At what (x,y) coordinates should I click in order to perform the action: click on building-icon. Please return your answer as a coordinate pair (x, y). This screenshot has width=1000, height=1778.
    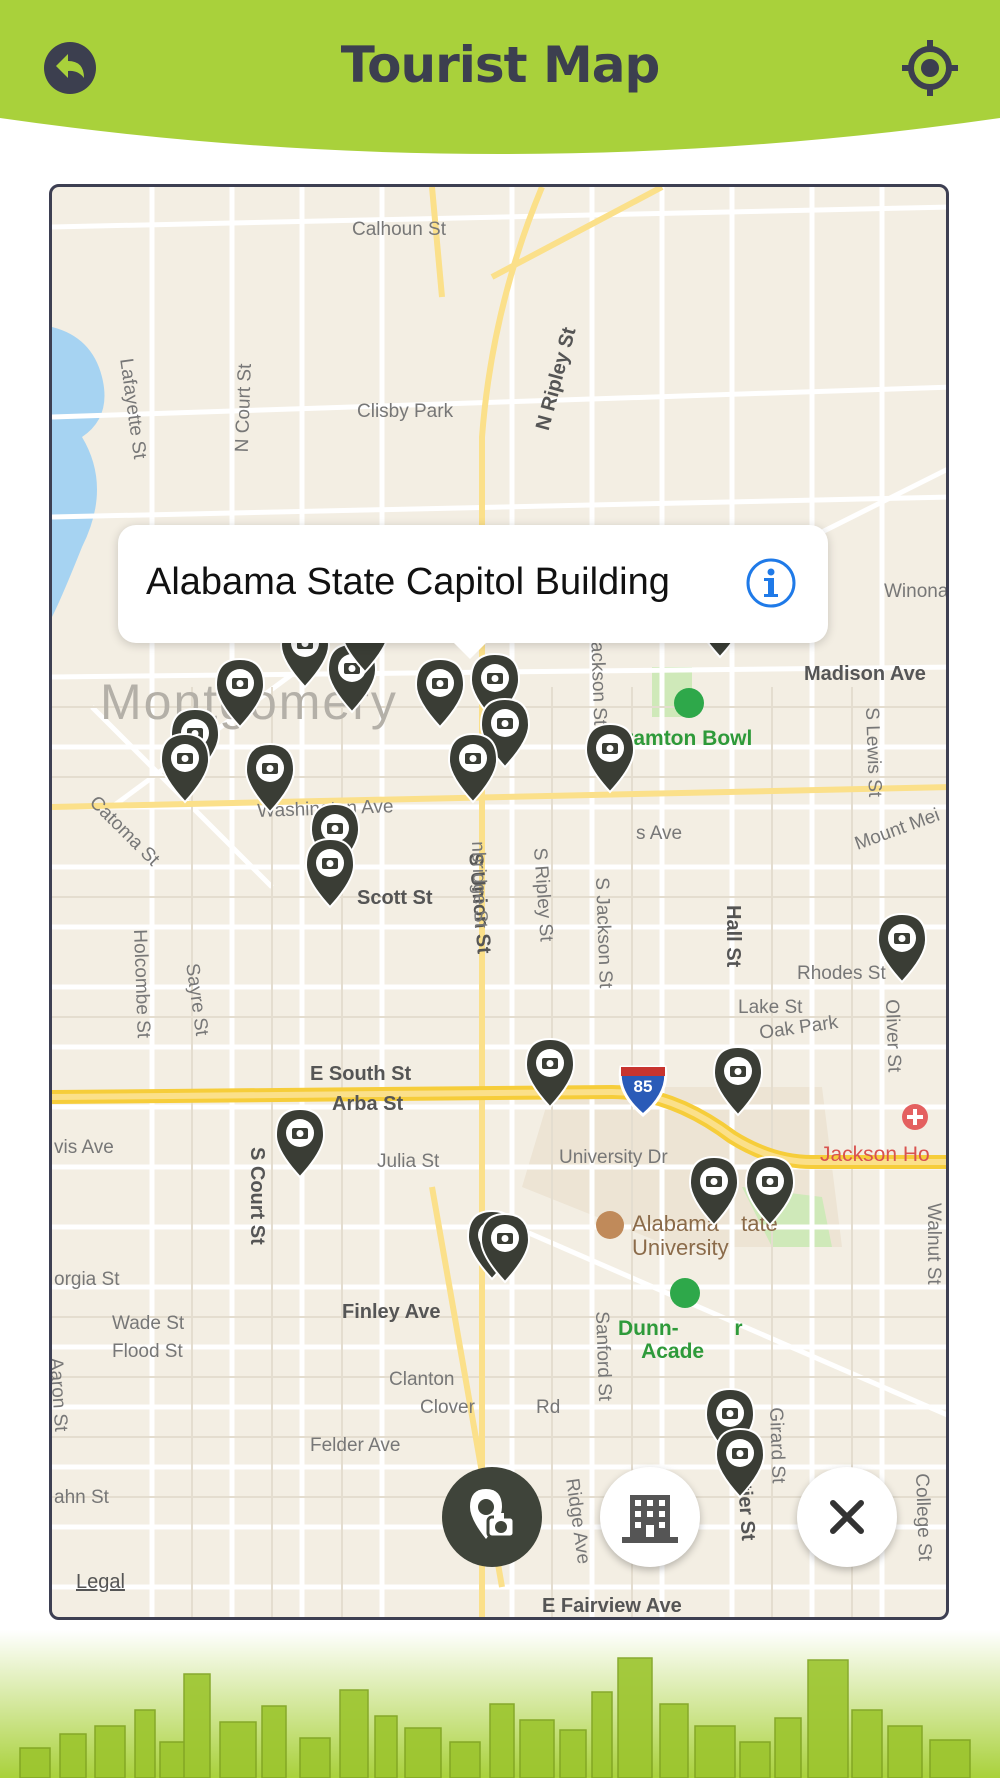
    Looking at the image, I should click on (650, 1519).